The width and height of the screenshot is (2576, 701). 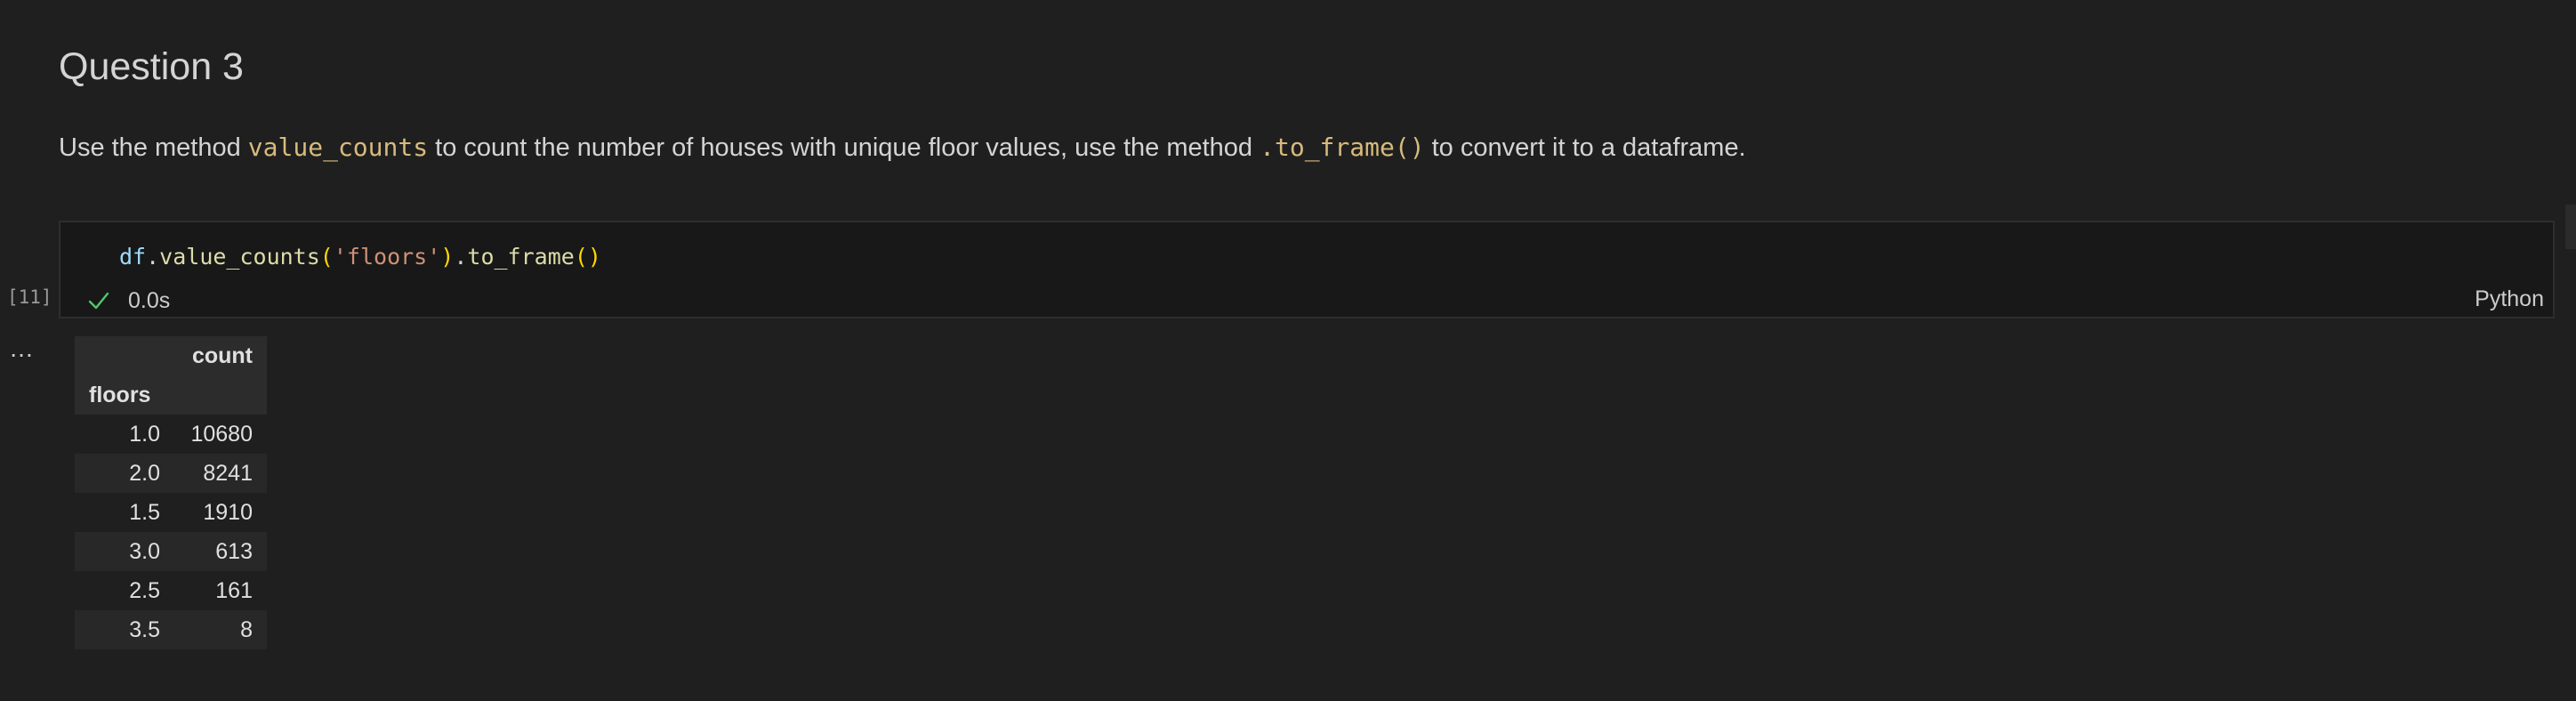 I want to click on table-index-name-row: floors, so click(x=171, y=395).